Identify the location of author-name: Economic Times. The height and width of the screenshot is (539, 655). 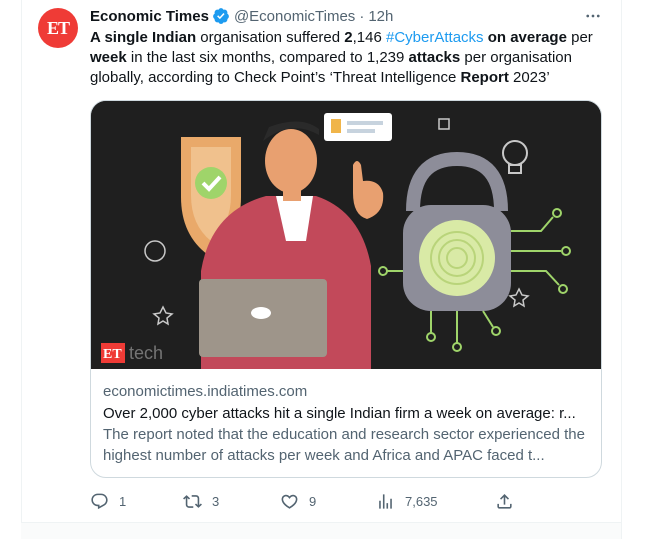
(149, 16).